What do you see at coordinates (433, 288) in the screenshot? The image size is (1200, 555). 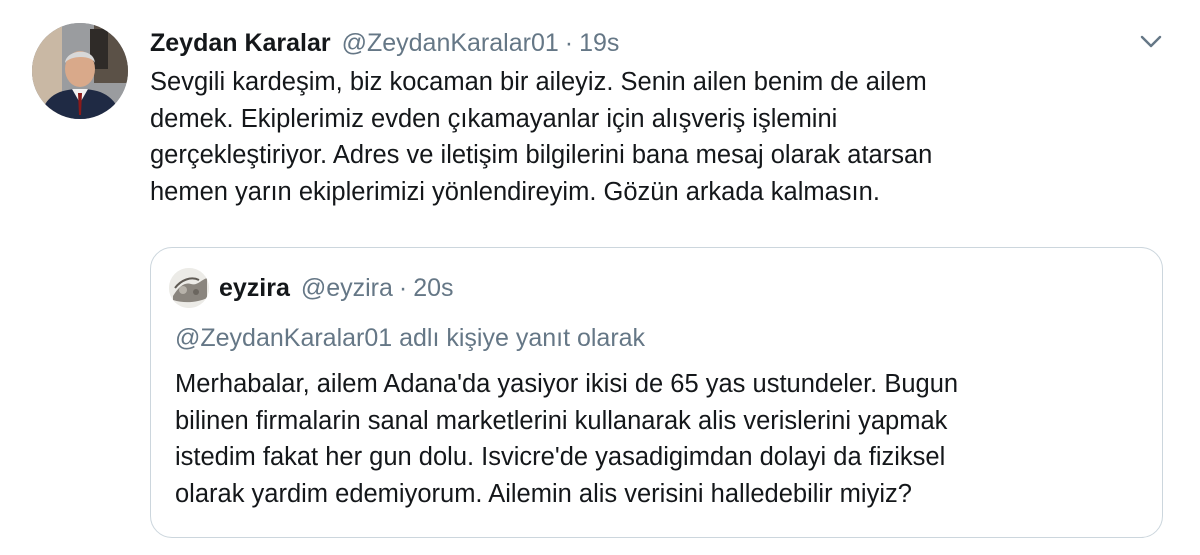 I see `quoted-tweet-timestamp: 20s` at bounding box center [433, 288].